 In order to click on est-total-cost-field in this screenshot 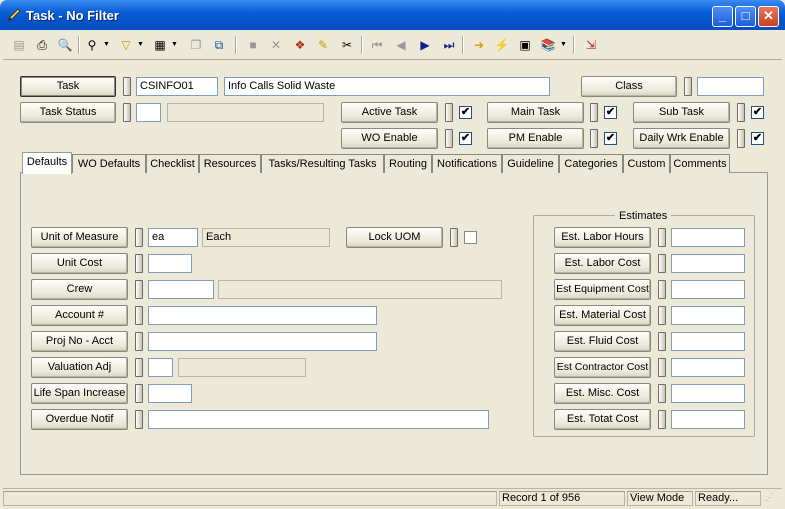, I will do `click(708, 419)`.